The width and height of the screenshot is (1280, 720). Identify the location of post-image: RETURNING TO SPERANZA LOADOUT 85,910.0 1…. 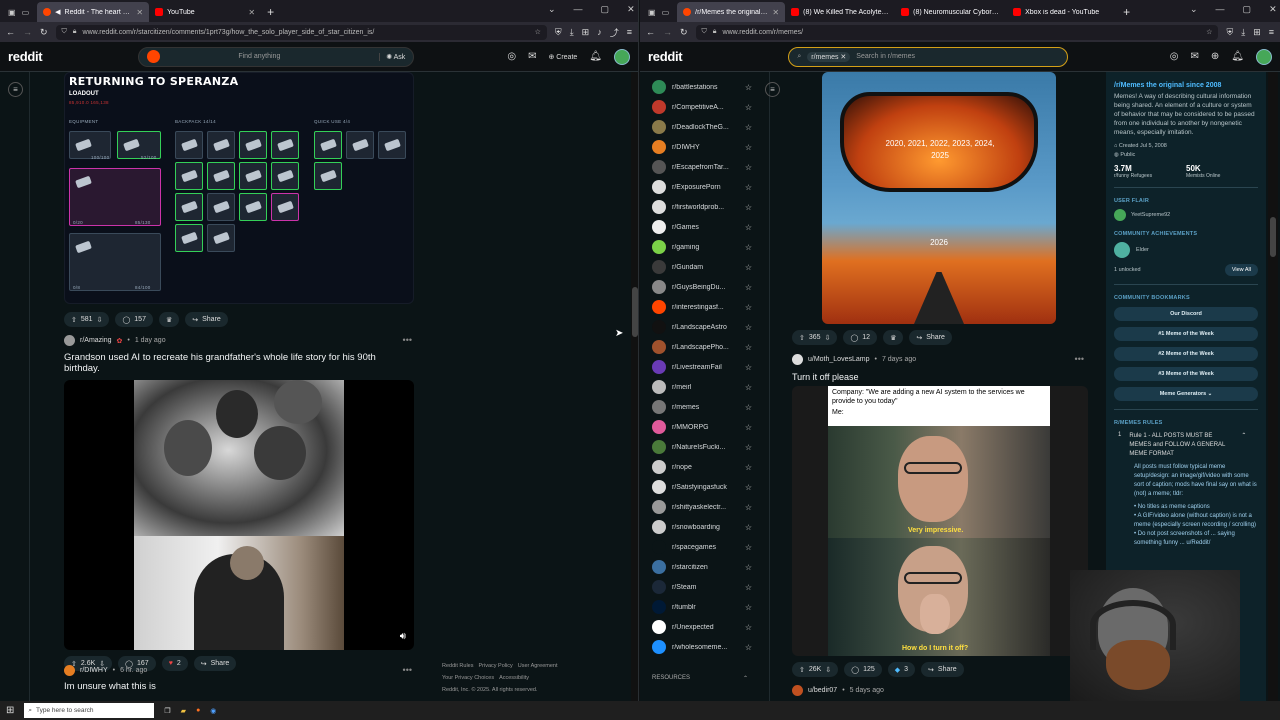
(239, 188).